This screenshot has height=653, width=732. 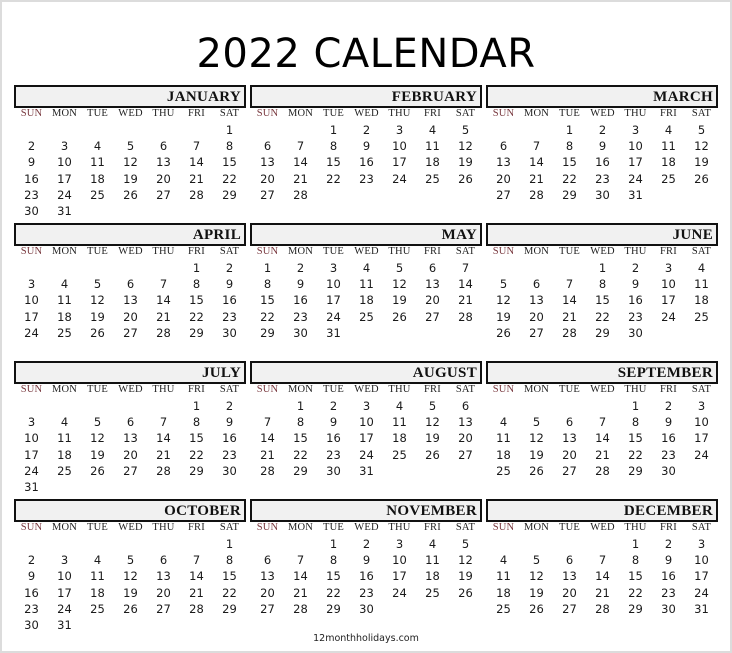 I want to click on date-cell: 5, so click(x=465, y=130).